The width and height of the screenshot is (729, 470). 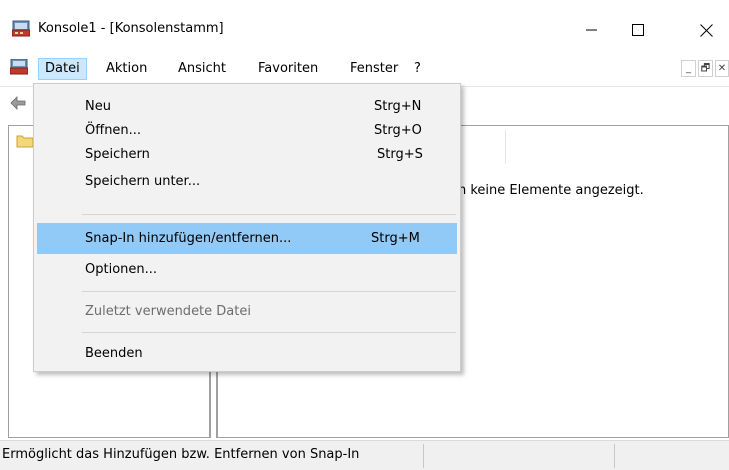 What do you see at coordinates (398, 106) in the screenshot?
I see `menu-item-shortcut: Strg+N` at bounding box center [398, 106].